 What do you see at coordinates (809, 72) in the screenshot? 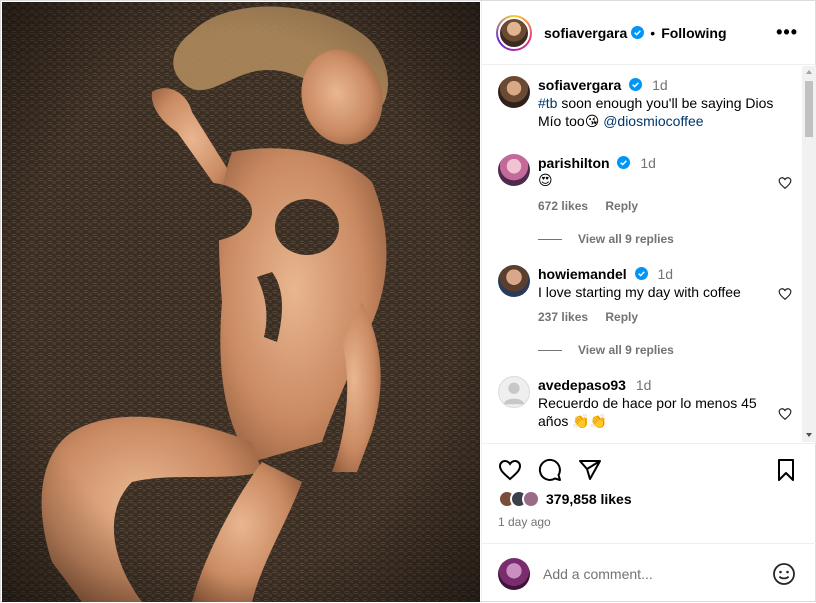
I see `scroll-up-arrow-icon` at bounding box center [809, 72].